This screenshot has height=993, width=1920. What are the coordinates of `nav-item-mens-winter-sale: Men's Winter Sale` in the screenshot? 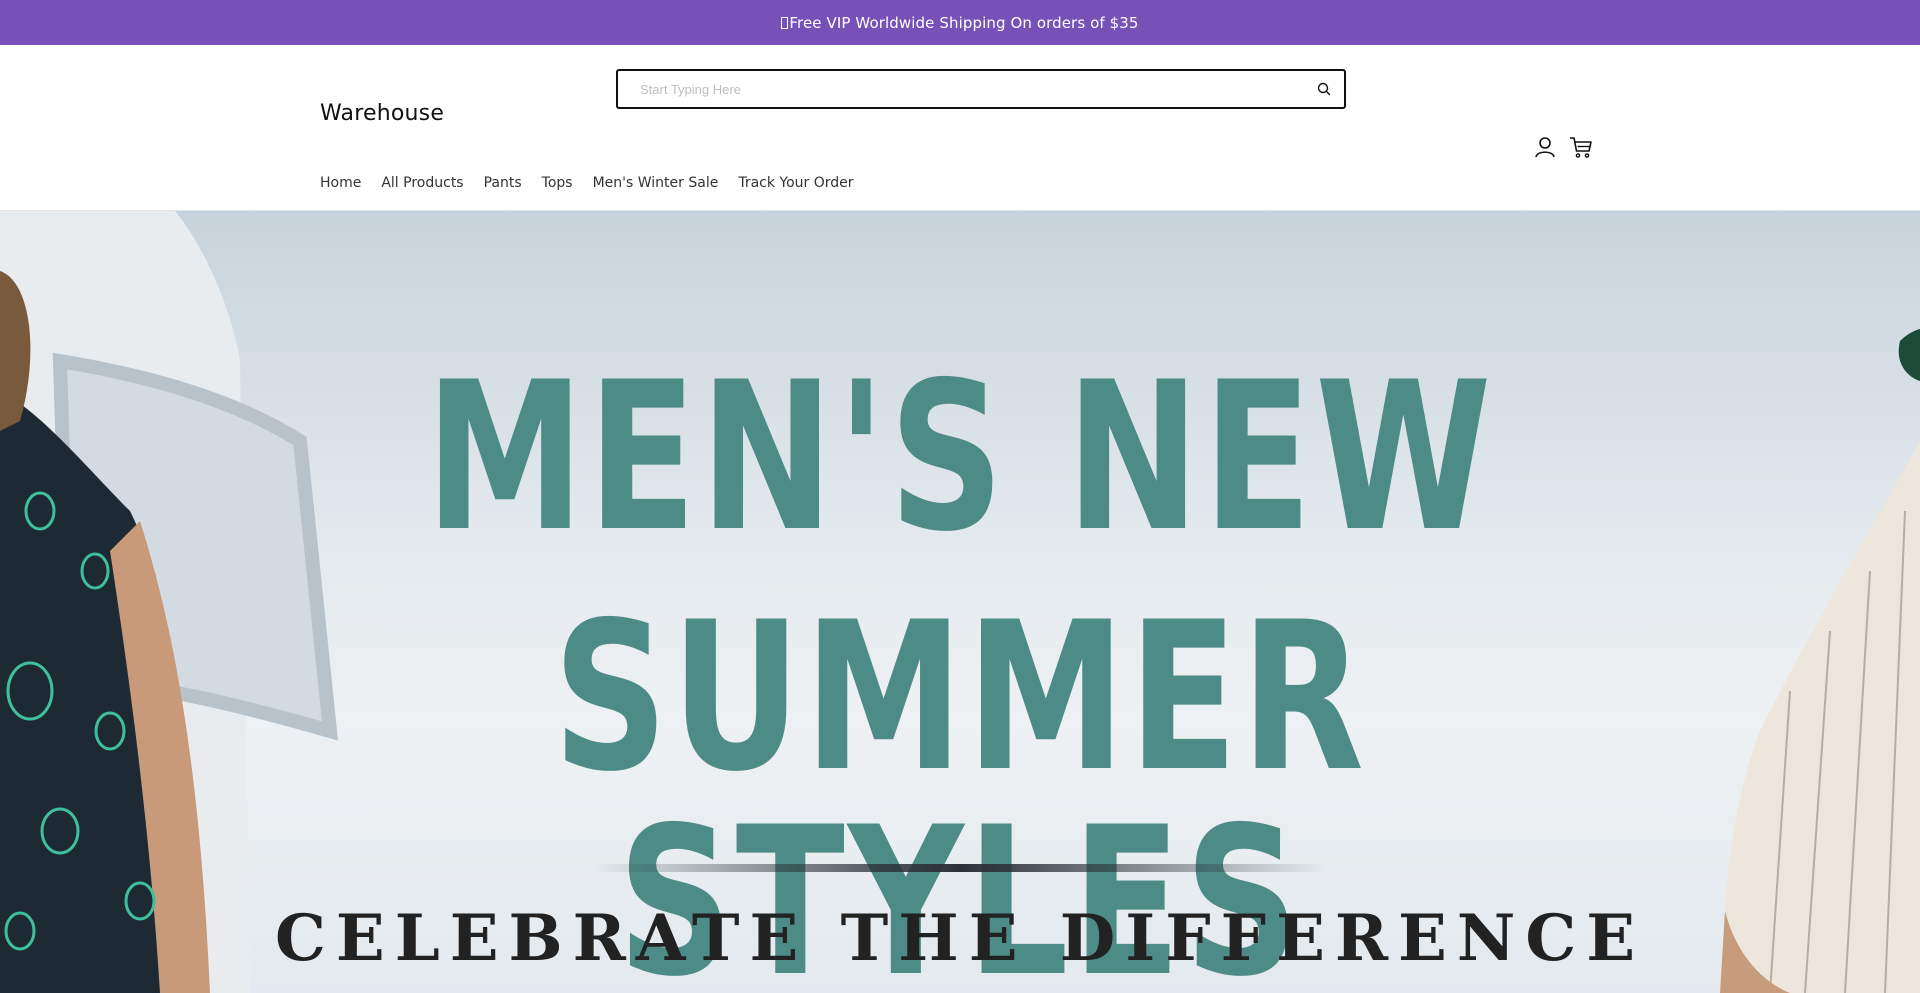 It's located at (656, 183).